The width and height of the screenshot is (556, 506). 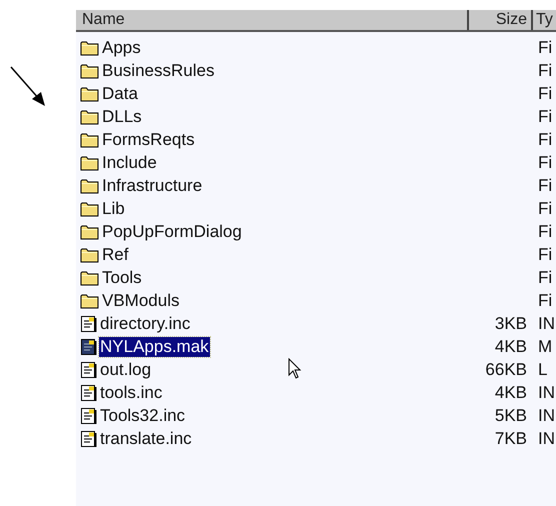 What do you see at coordinates (545, 346) in the screenshot?
I see `file-type: M` at bounding box center [545, 346].